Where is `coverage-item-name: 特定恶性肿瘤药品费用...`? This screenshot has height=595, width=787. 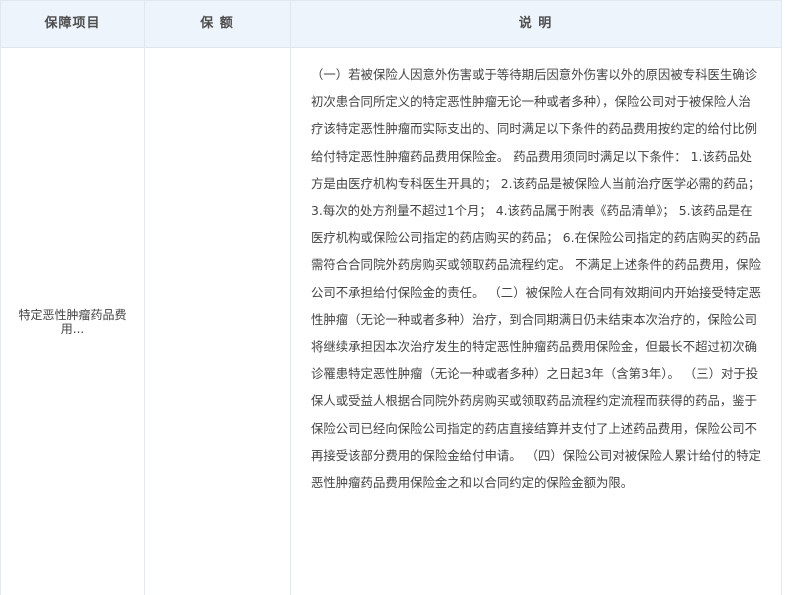
coverage-item-name: 特定恶性肿瘤药品费用... is located at coordinates (72, 321).